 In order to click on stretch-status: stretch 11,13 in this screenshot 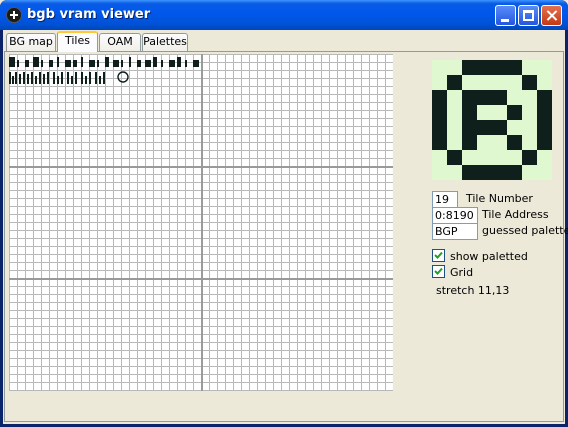, I will do `click(473, 290)`.